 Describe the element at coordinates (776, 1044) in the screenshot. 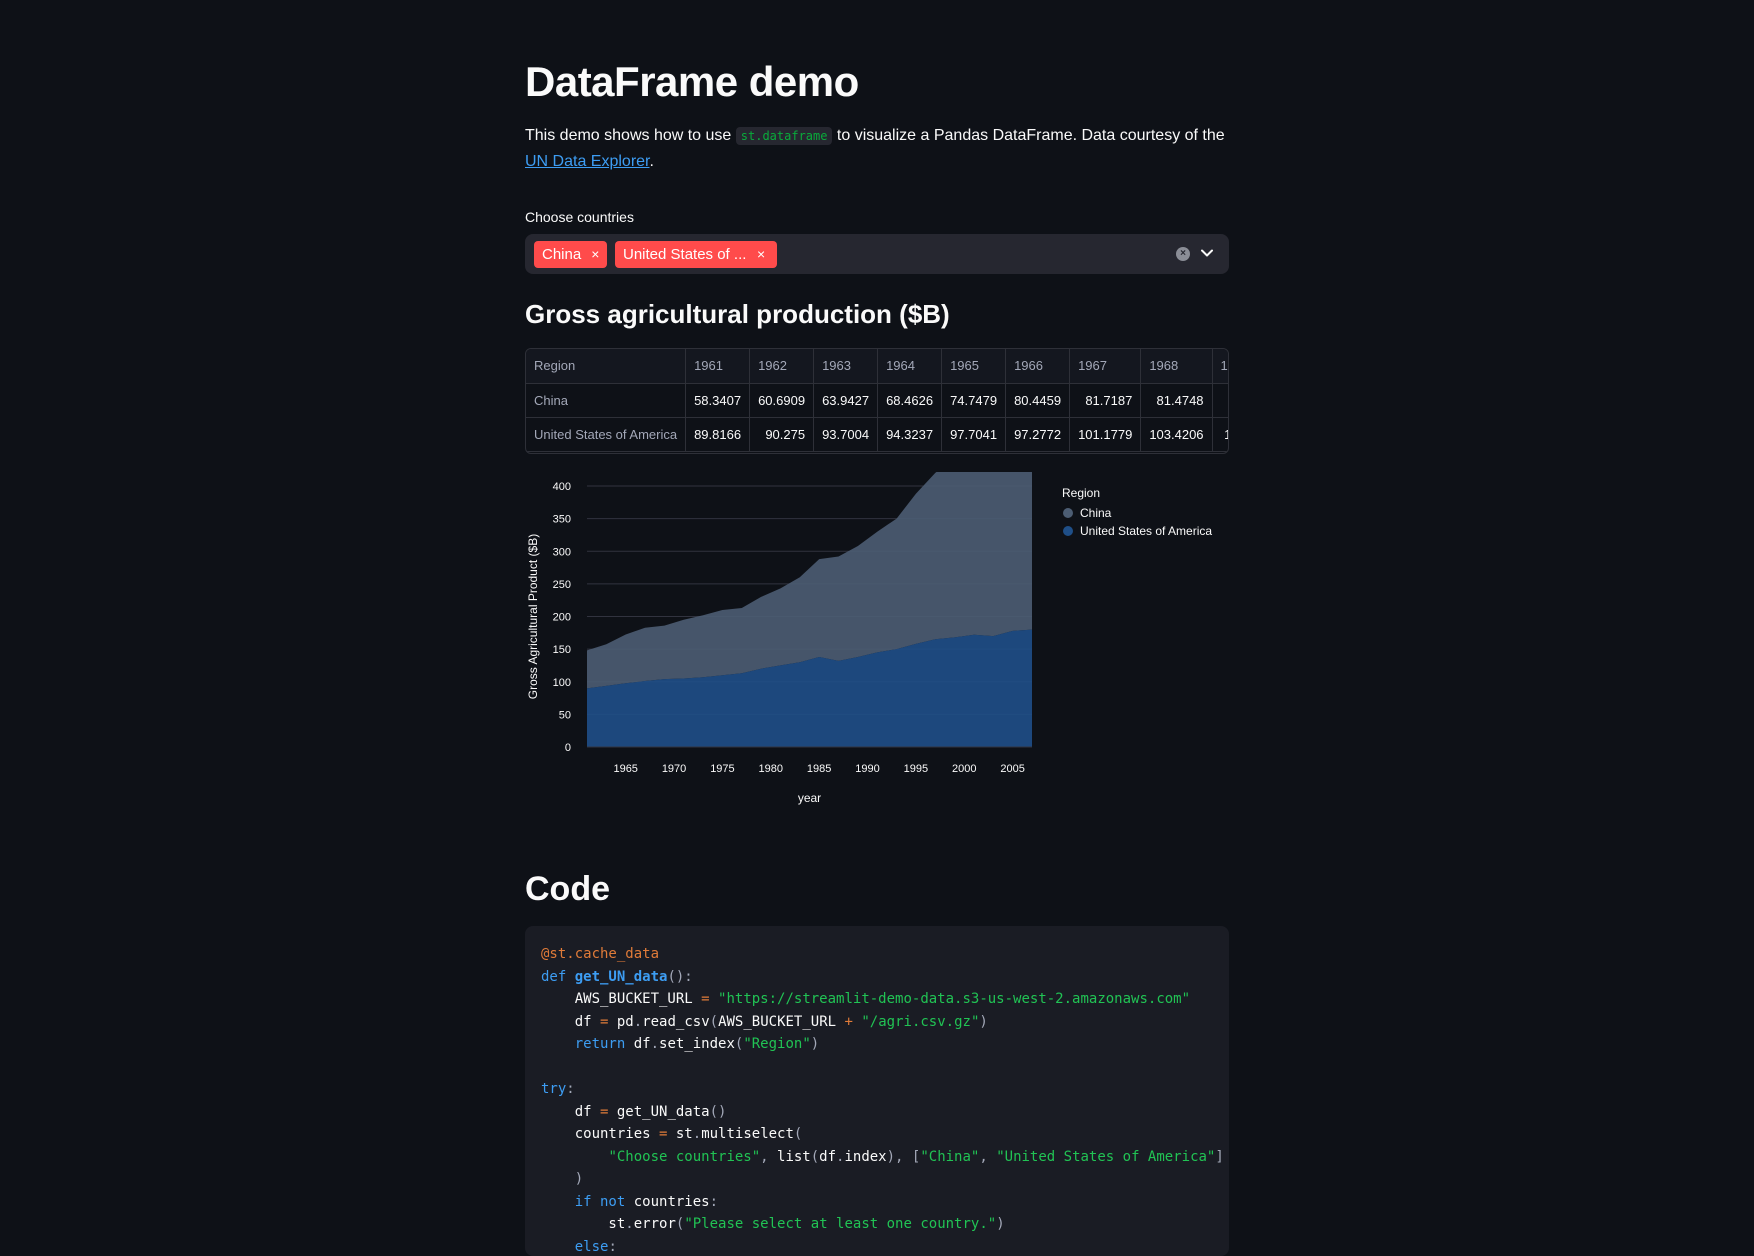

I see `code-token: "Region"` at that location.